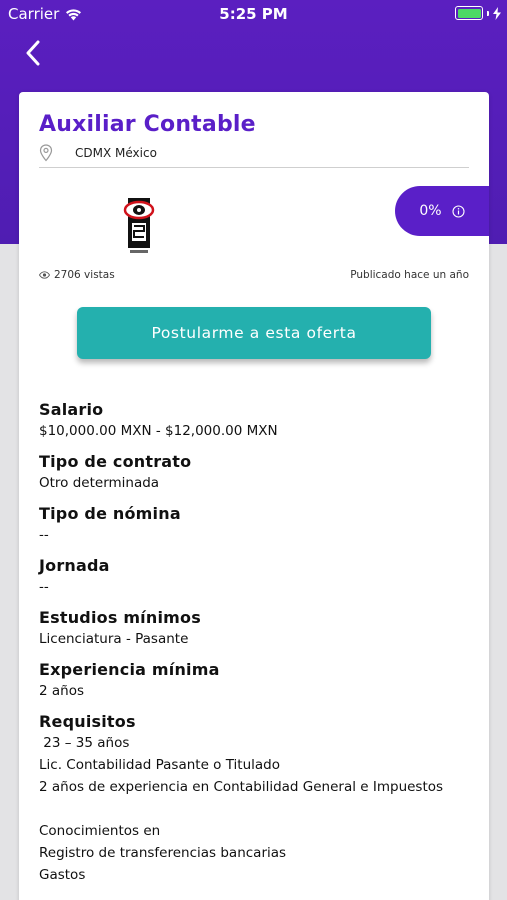 This screenshot has height=900, width=507. What do you see at coordinates (158, 431) in the screenshot?
I see `detail-value: $10,000.00 MXN - $12,000.00 MXN` at bounding box center [158, 431].